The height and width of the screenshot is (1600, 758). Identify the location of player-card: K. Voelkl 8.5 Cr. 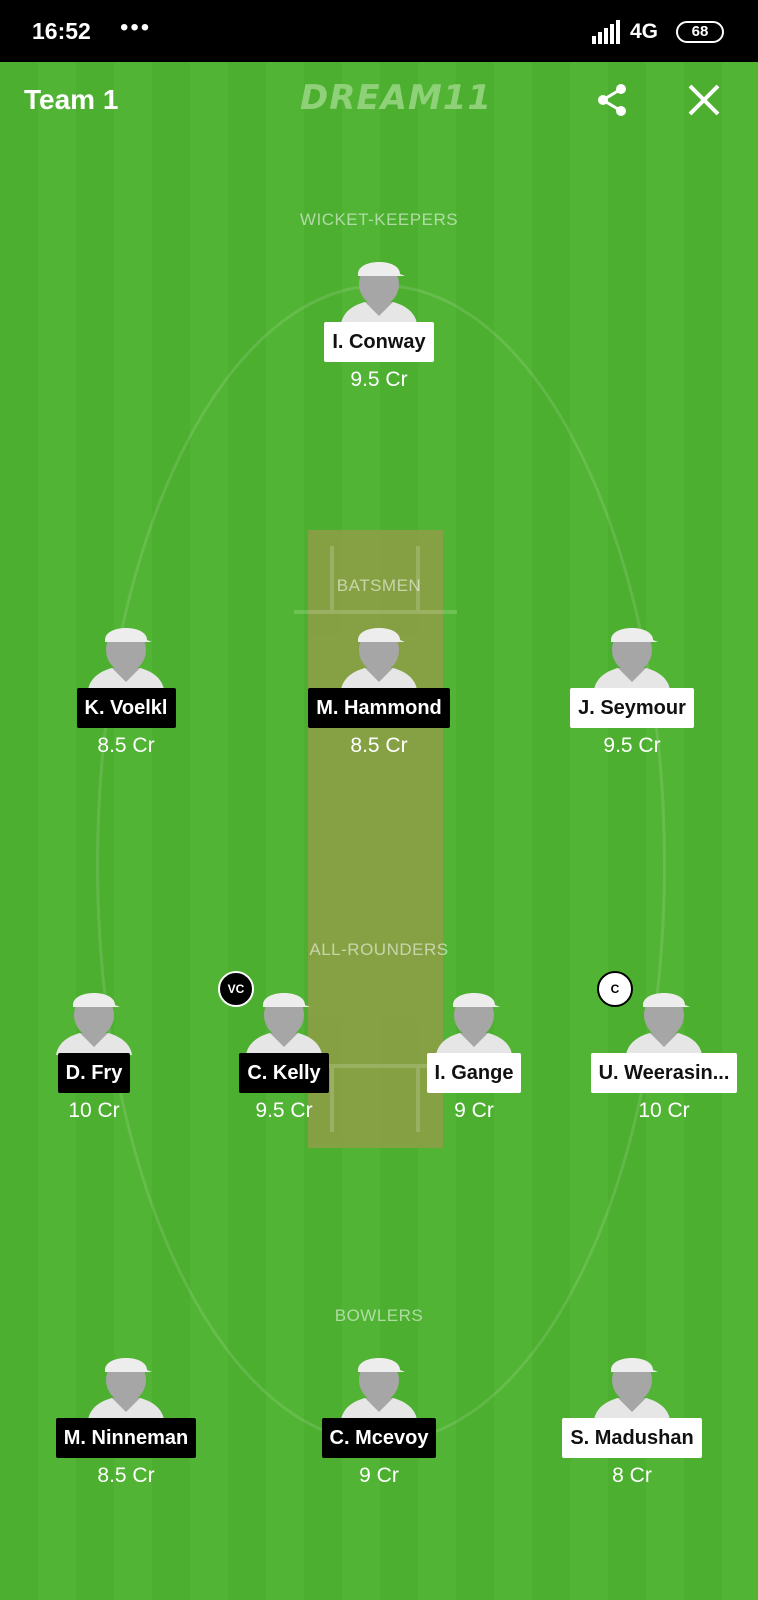
(126, 689).